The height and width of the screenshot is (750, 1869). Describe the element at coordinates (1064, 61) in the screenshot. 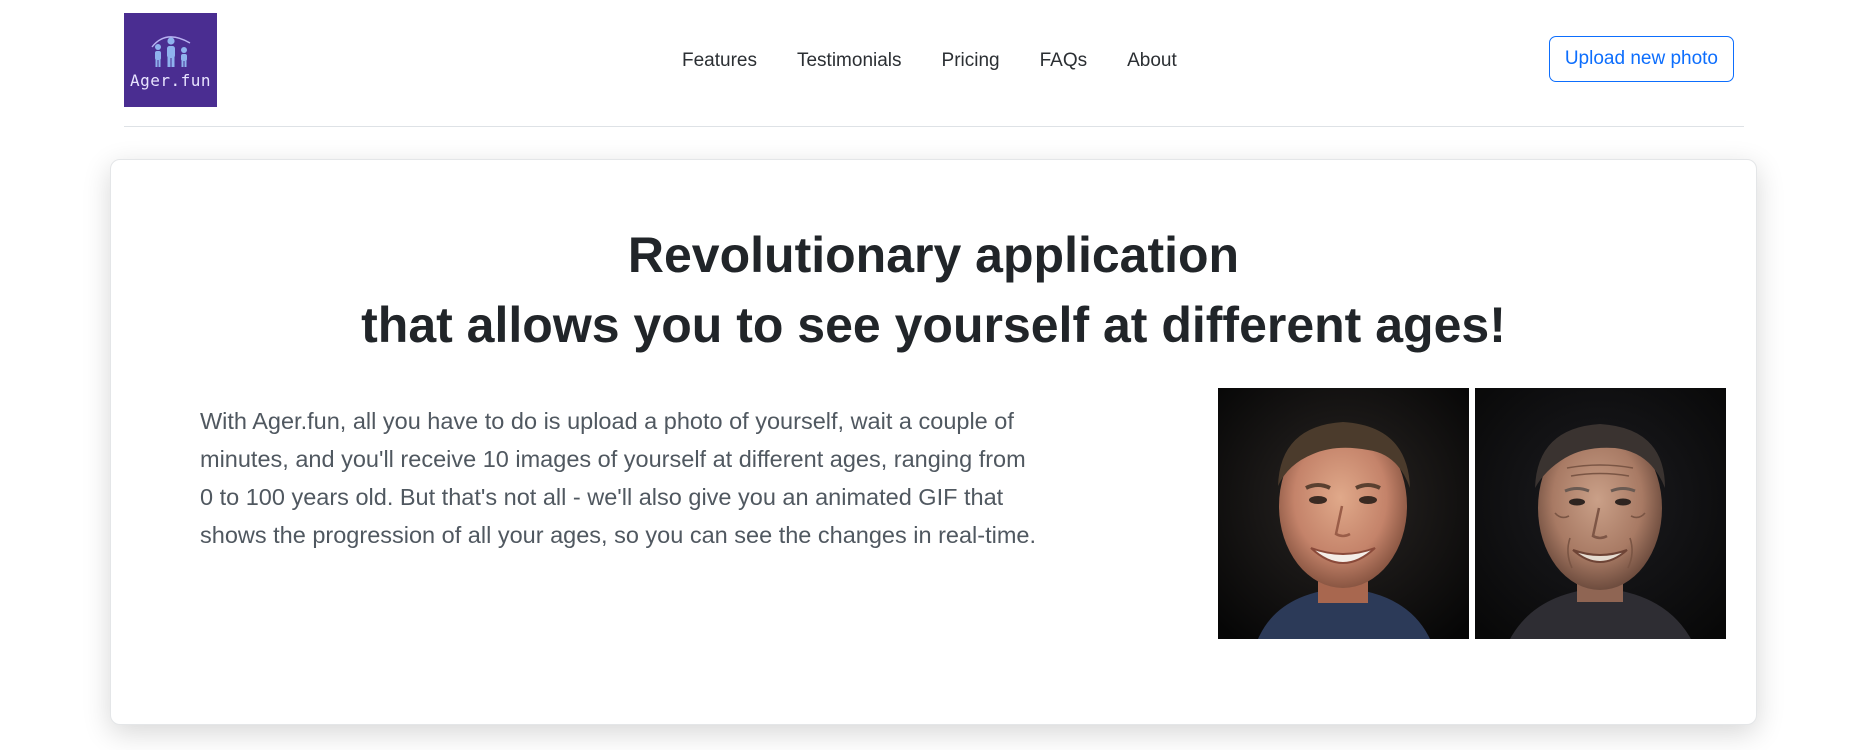

I see `nav-faqs: FAQs` at that location.